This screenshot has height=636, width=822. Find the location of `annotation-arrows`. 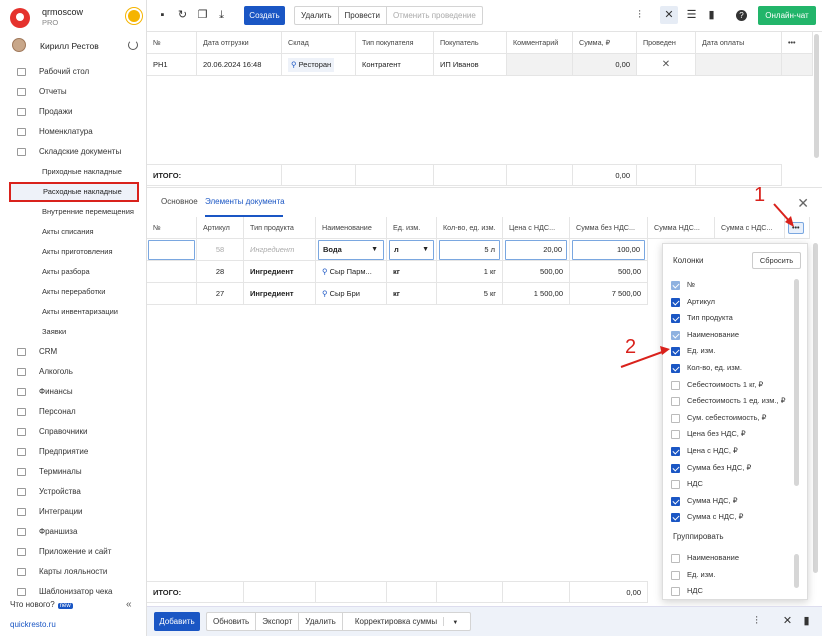

annotation-arrows is located at coordinates (707, 285).